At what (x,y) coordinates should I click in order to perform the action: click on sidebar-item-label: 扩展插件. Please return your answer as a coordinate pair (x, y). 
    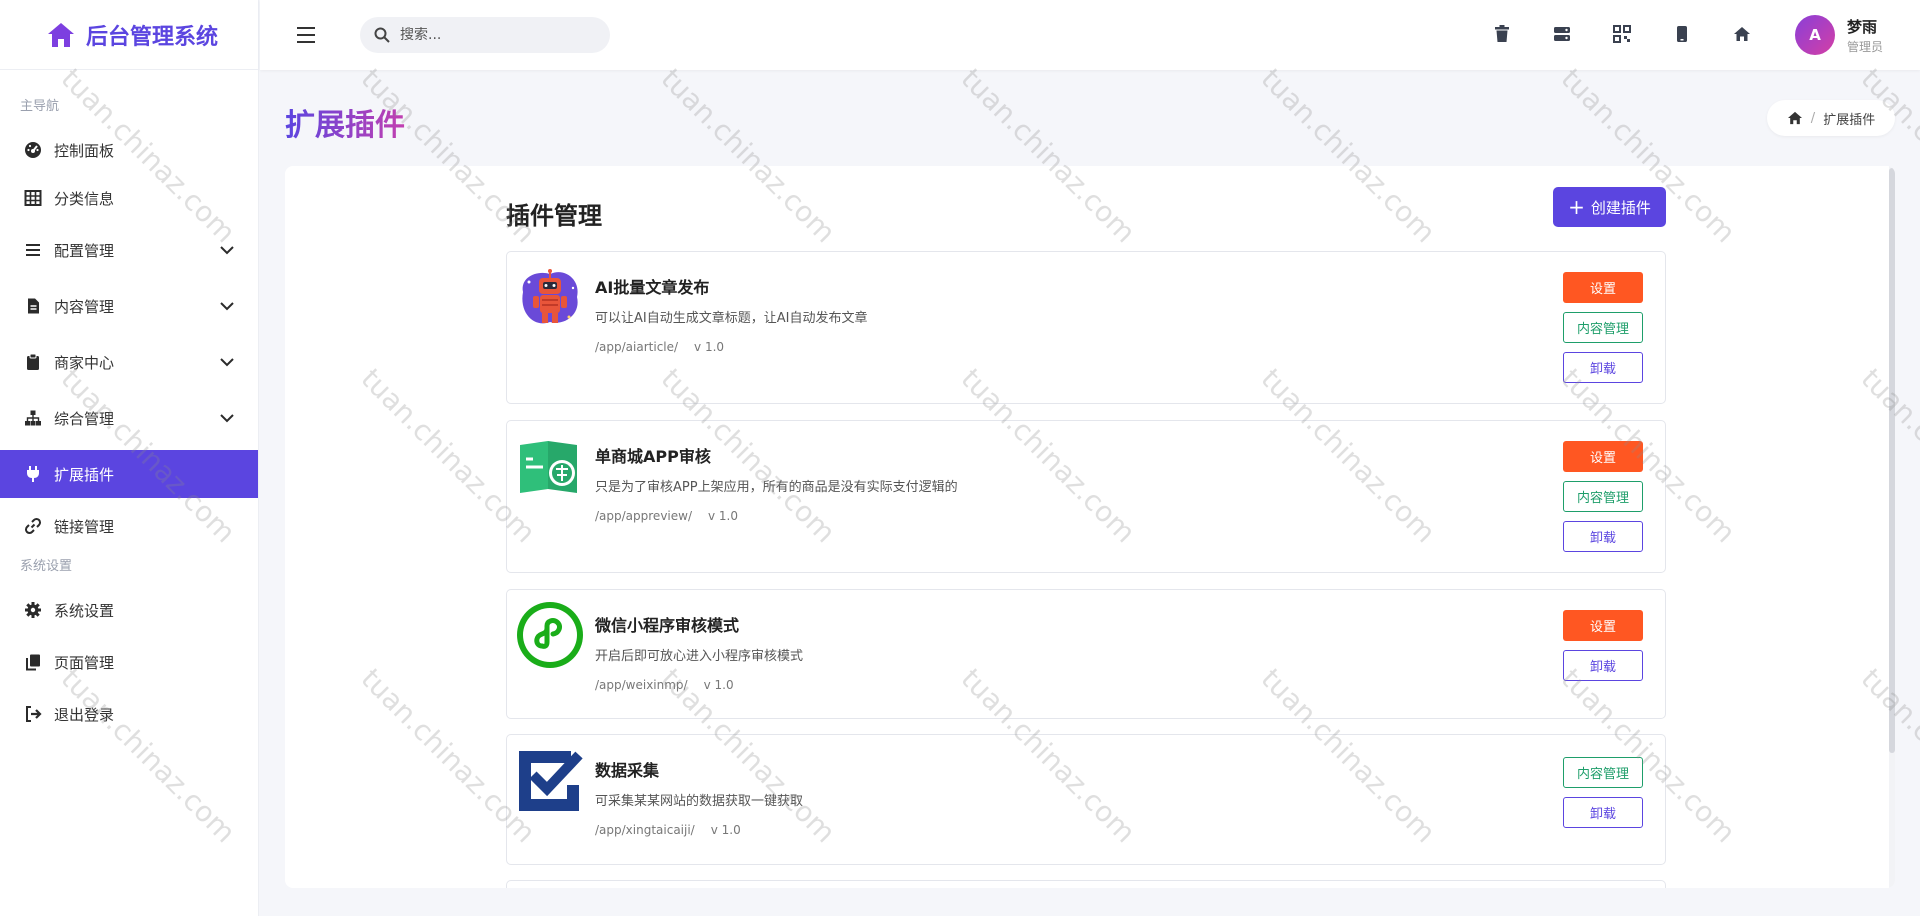
    Looking at the image, I should click on (84, 474).